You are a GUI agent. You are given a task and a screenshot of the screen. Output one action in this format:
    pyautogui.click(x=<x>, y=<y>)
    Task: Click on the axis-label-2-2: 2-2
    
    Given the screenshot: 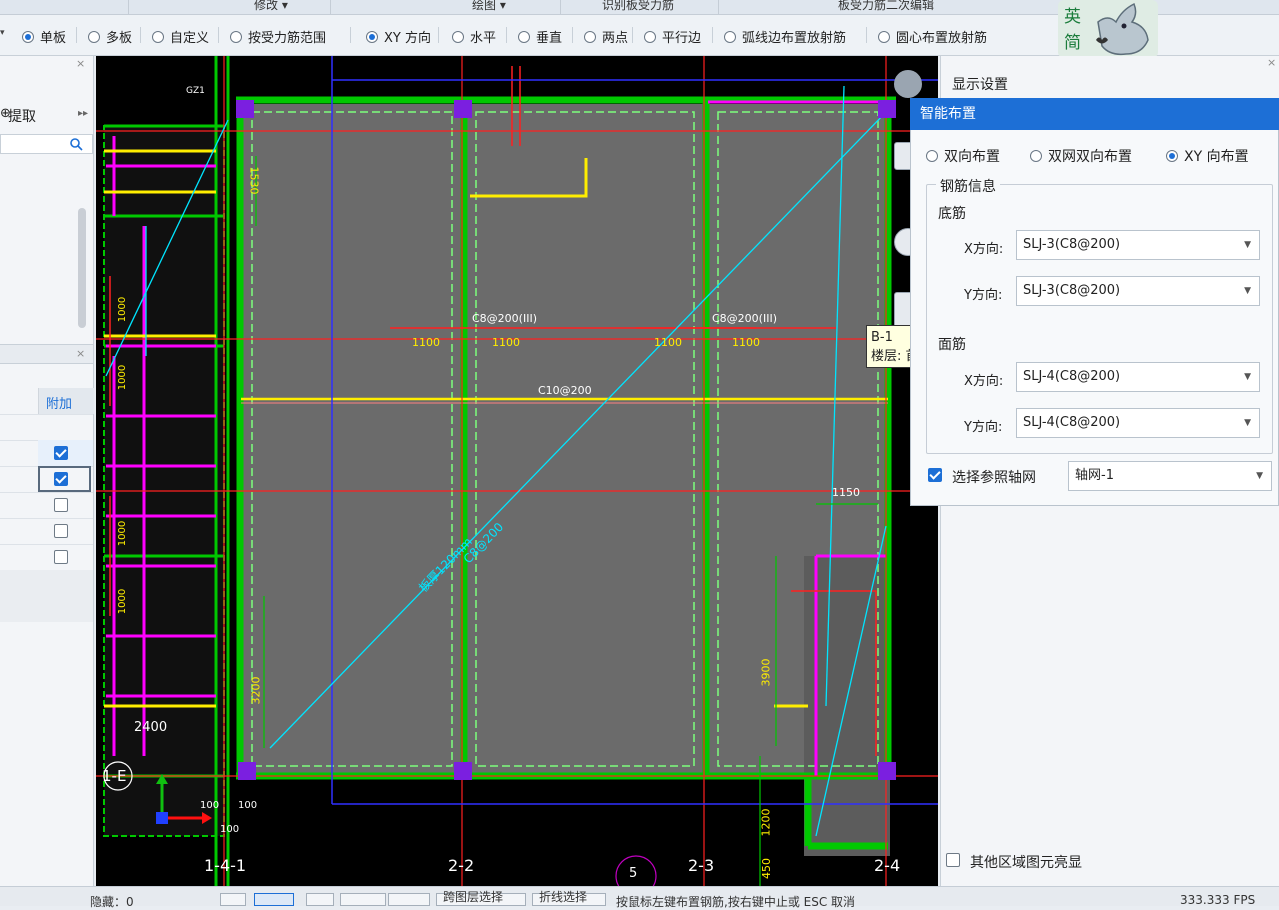 What is the action you would take?
    pyautogui.click(x=461, y=865)
    